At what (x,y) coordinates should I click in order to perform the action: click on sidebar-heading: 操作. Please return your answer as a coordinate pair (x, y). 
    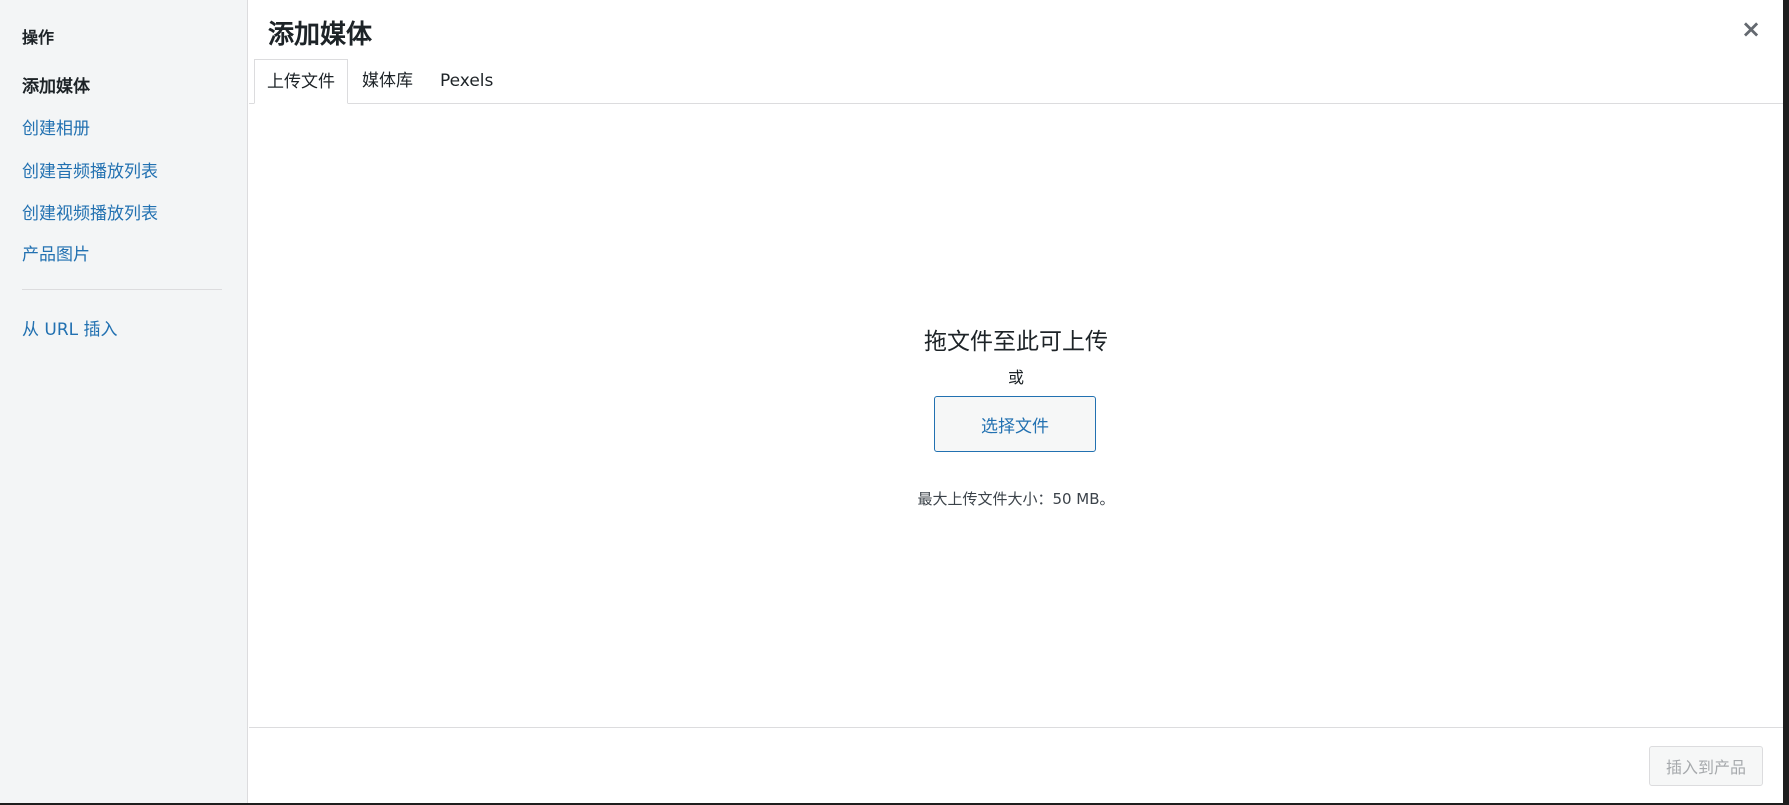
    Looking at the image, I should click on (38, 37).